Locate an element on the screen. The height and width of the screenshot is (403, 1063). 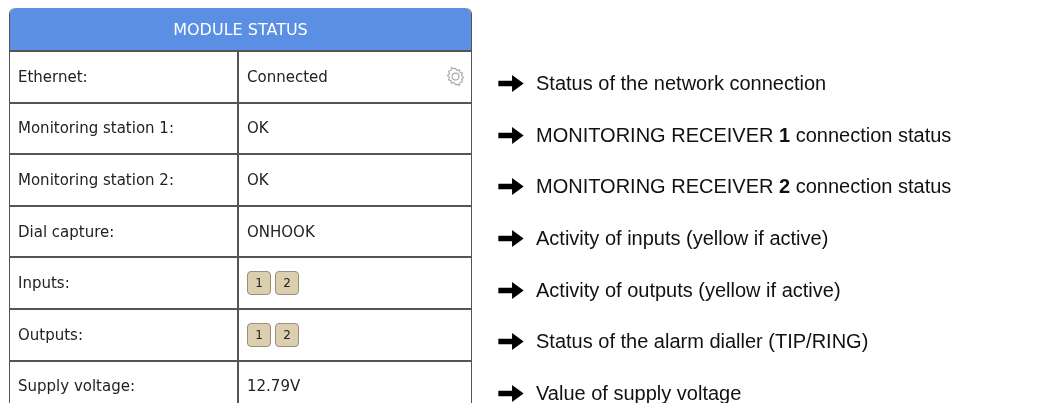
panel-title: MODULE STATUS is located at coordinates (240, 29).